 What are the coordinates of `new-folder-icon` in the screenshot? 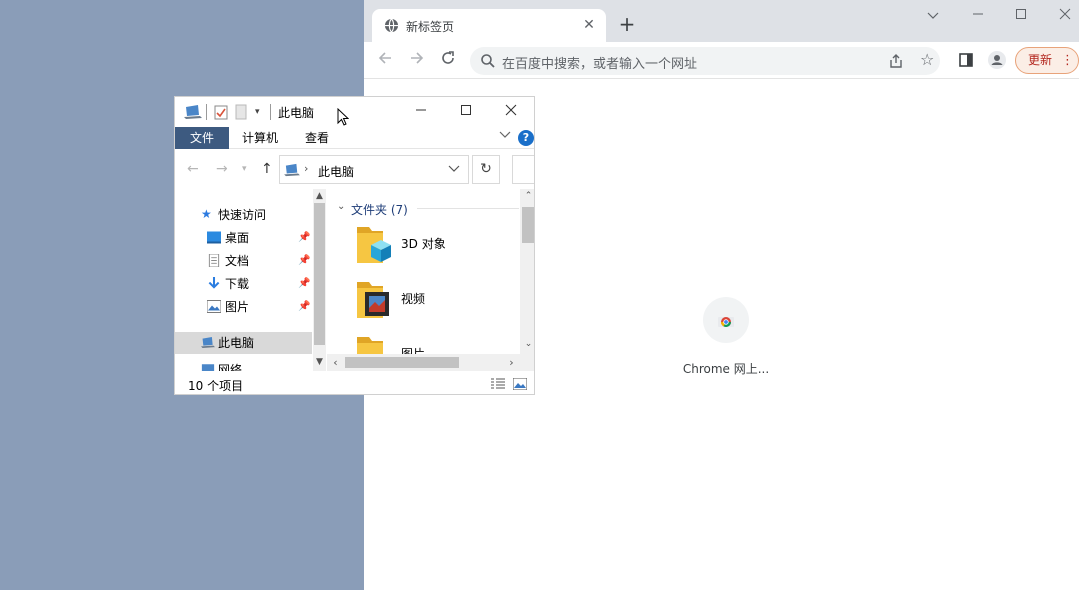 It's located at (241, 112).